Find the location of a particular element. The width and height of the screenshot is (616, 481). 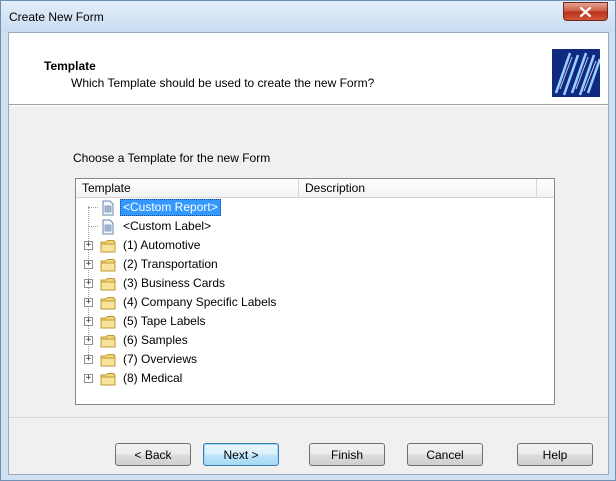

tree-item-label: (1) Automotive is located at coordinates (162, 245).